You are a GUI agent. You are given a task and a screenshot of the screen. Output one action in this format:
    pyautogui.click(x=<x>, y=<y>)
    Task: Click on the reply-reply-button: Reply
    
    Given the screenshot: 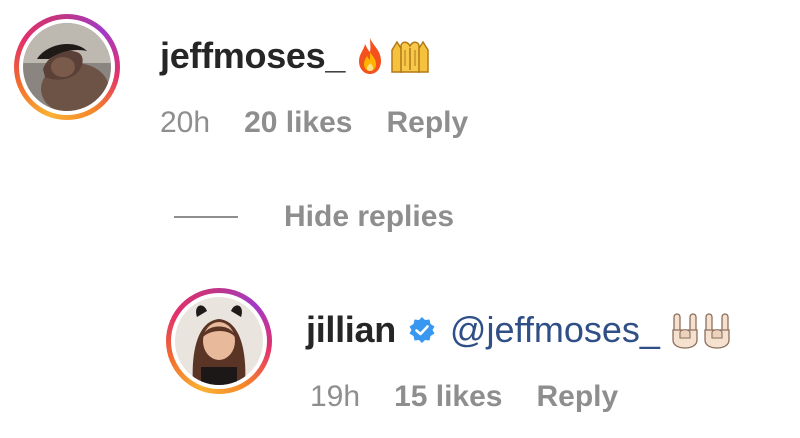 What is the action you would take?
    pyautogui.click(x=578, y=397)
    